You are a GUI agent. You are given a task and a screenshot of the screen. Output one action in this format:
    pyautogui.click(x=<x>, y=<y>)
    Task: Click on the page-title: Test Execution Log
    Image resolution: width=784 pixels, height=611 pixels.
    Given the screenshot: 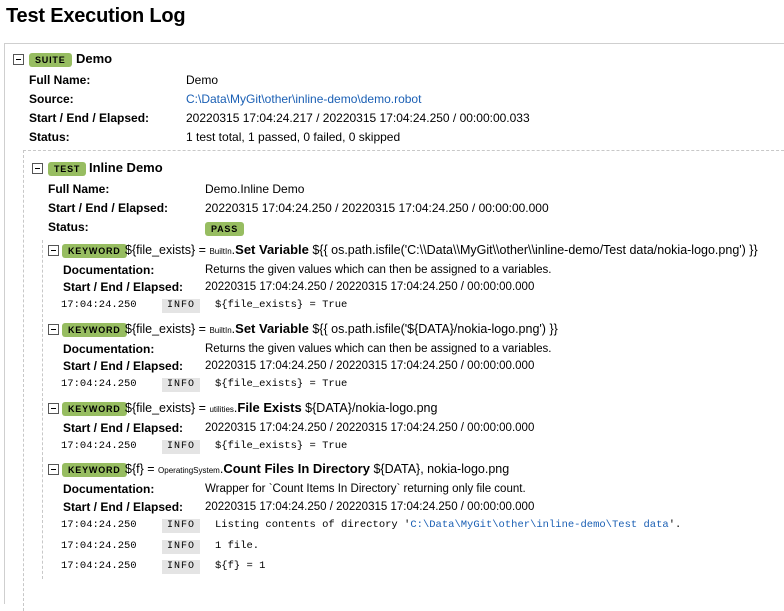 What is the action you would take?
    pyautogui.click(x=96, y=16)
    